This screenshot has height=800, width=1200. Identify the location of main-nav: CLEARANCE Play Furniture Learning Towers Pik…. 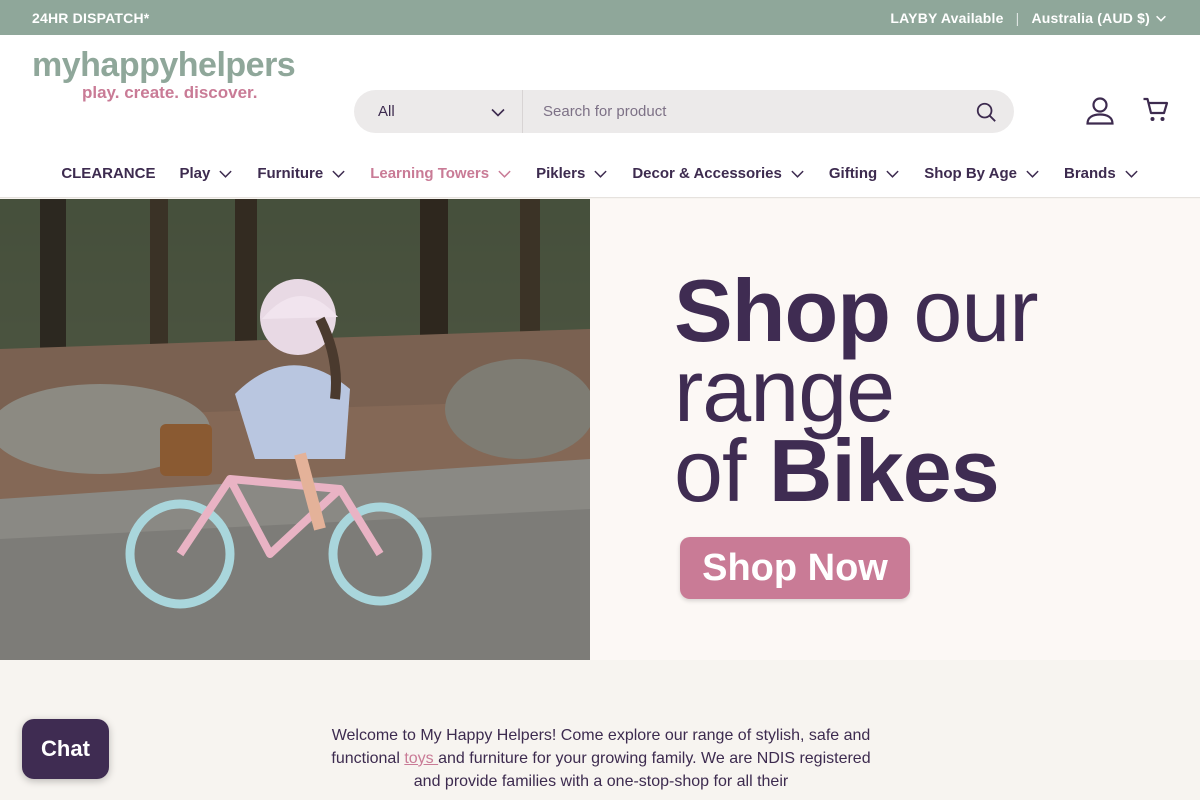
(600, 173).